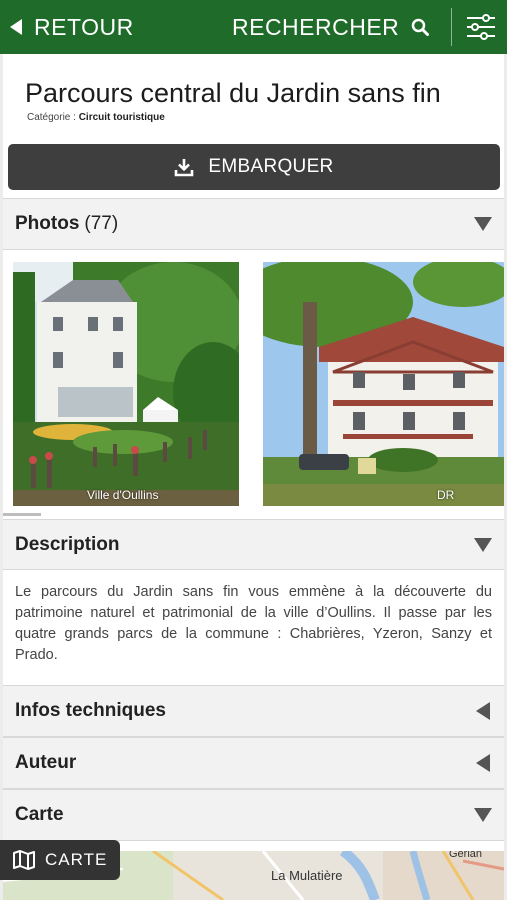 The height and width of the screenshot is (900, 507). What do you see at coordinates (451, 27) in the screenshot?
I see `toolbar-divider` at bounding box center [451, 27].